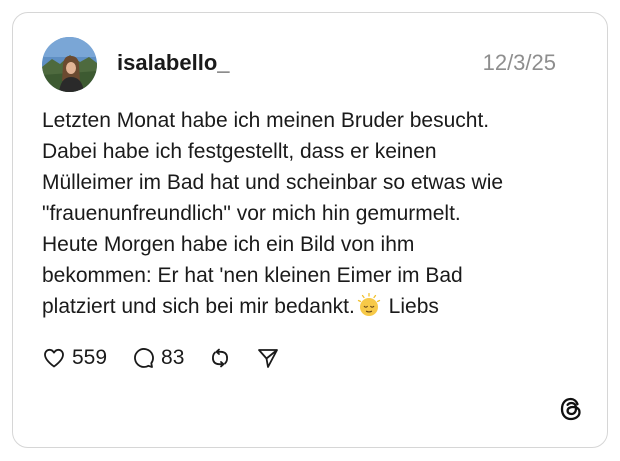 The height and width of the screenshot is (461, 620). I want to click on threads-logo-icon, so click(571, 409).